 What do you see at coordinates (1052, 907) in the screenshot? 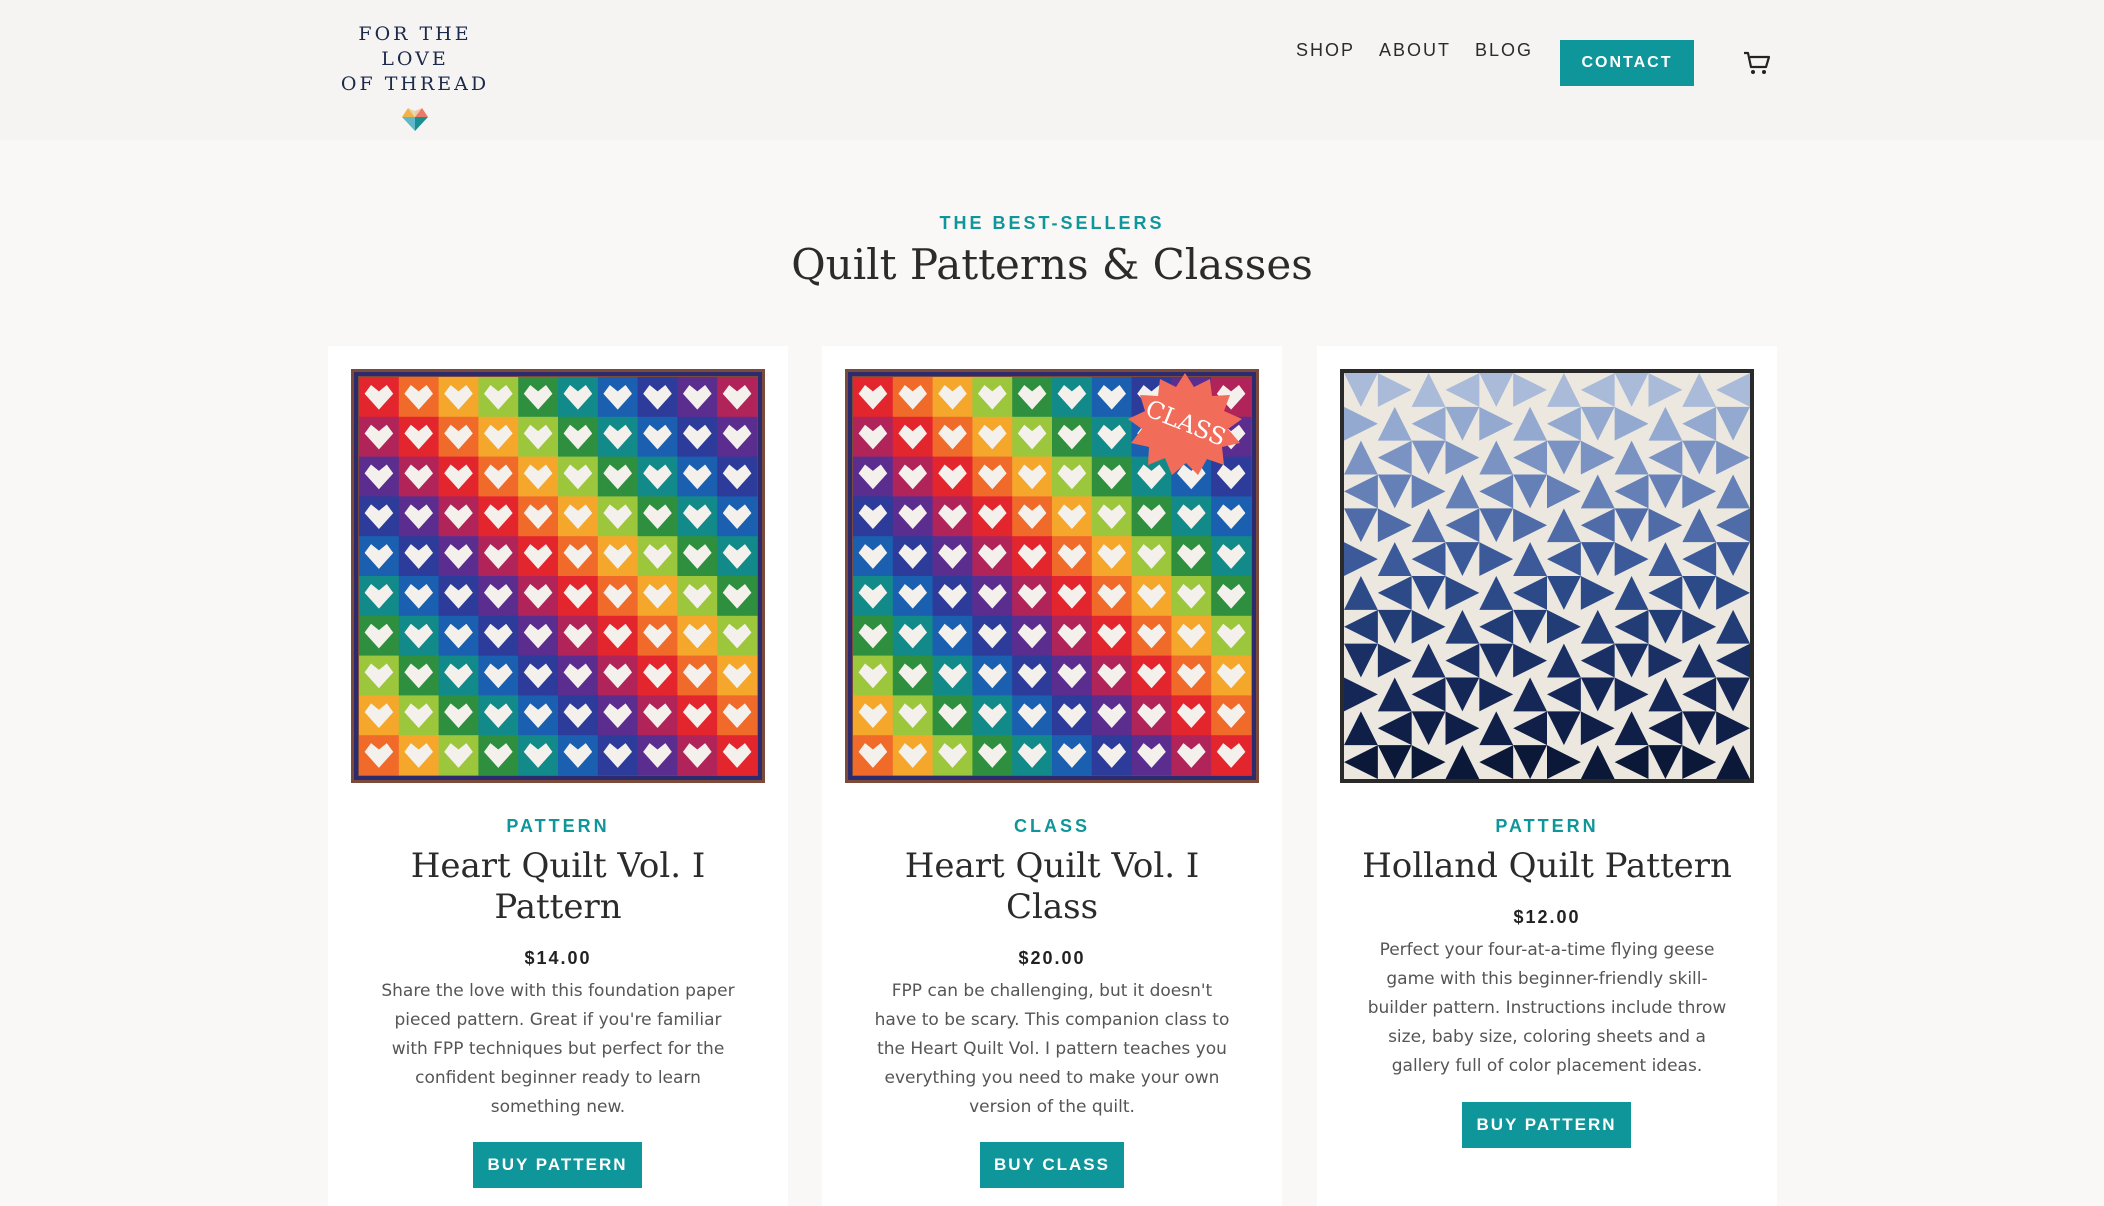
I see `product-title-line2: Class` at bounding box center [1052, 907].